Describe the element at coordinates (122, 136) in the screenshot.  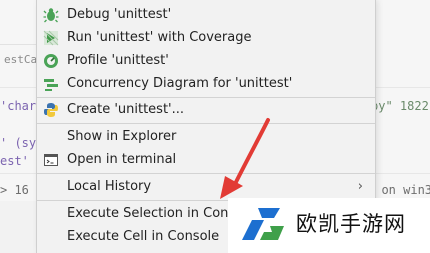
I see `menu-item-label: Show in Explorer` at that location.